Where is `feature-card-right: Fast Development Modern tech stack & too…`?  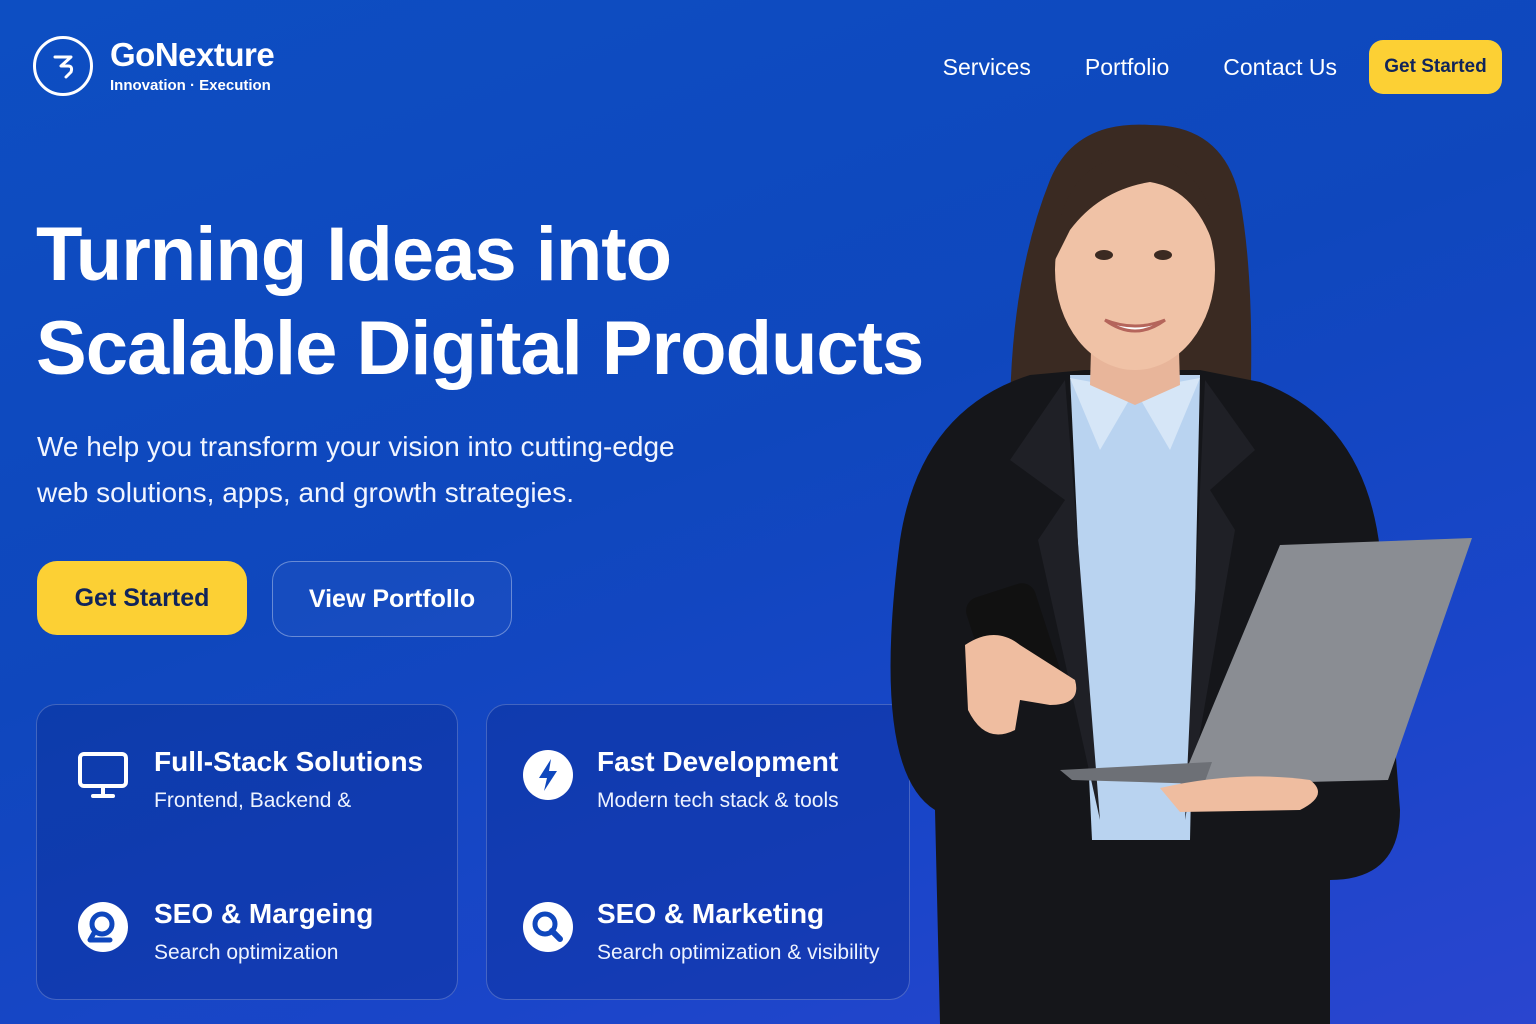
feature-card-right: Fast Development Modern tech stack & too… is located at coordinates (698, 852).